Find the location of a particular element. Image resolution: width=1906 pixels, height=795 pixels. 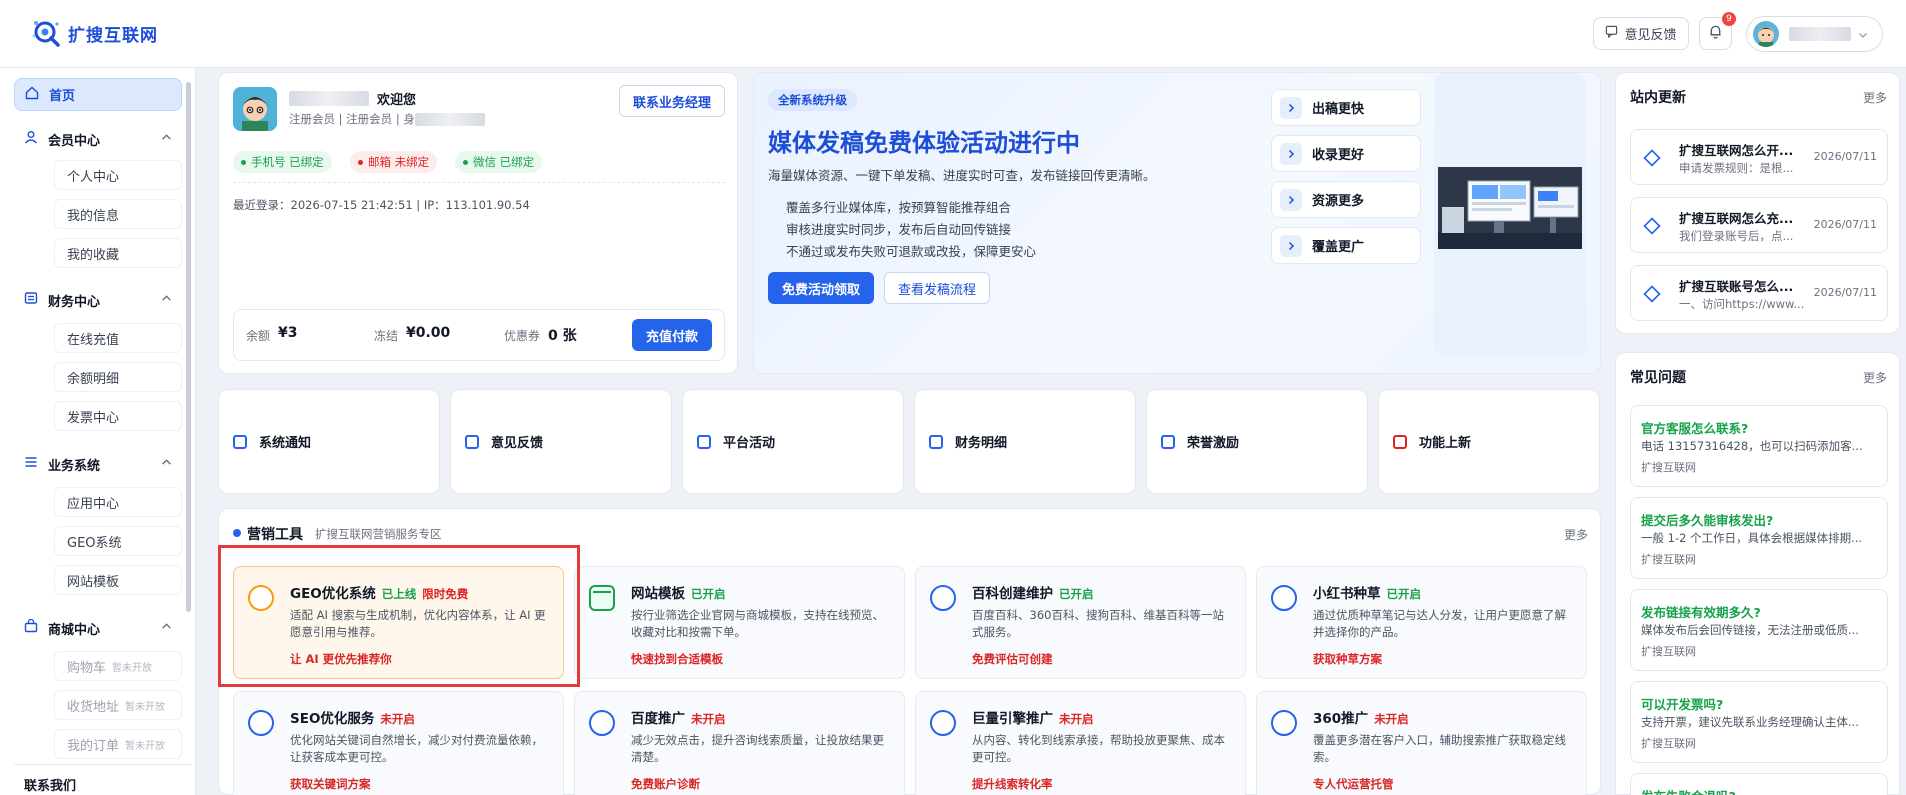

promo-bullet: 不通过或发布失败可退款或改投，保障更安心 is located at coordinates (911, 251).